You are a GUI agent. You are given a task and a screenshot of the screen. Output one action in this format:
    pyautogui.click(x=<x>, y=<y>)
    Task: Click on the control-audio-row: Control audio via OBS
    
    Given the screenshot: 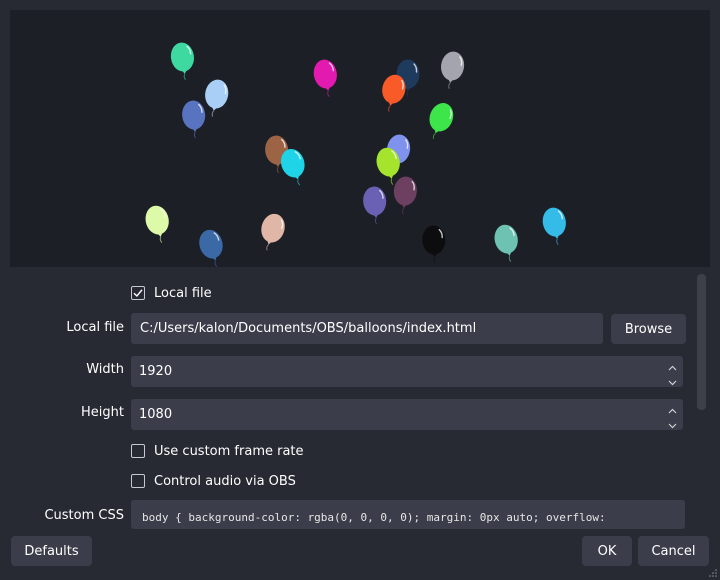 What is the action you would take?
    pyautogui.click(x=213, y=481)
    